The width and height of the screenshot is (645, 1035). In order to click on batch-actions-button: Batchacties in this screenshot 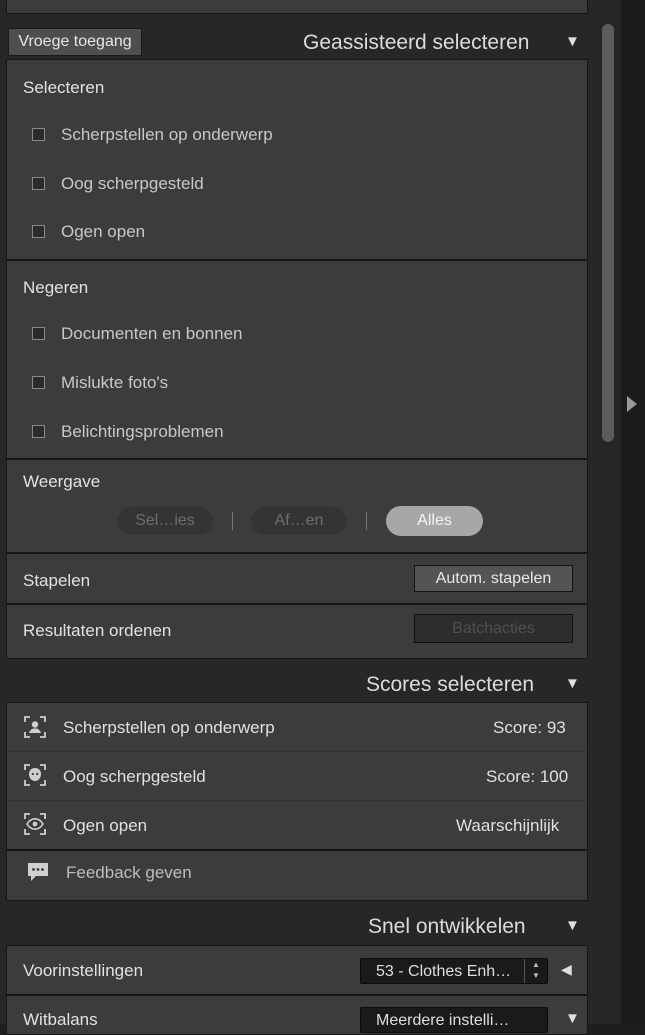, I will do `click(493, 628)`.